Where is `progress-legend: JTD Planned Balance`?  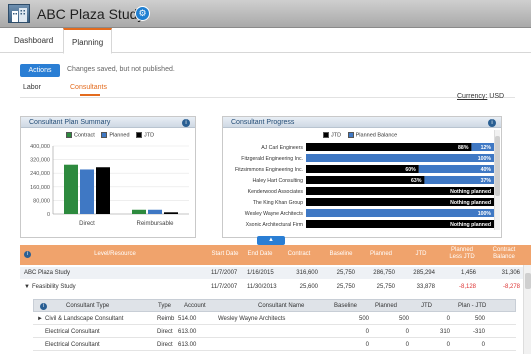
progress-legend: JTD Planned Balance is located at coordinates (357, 135).